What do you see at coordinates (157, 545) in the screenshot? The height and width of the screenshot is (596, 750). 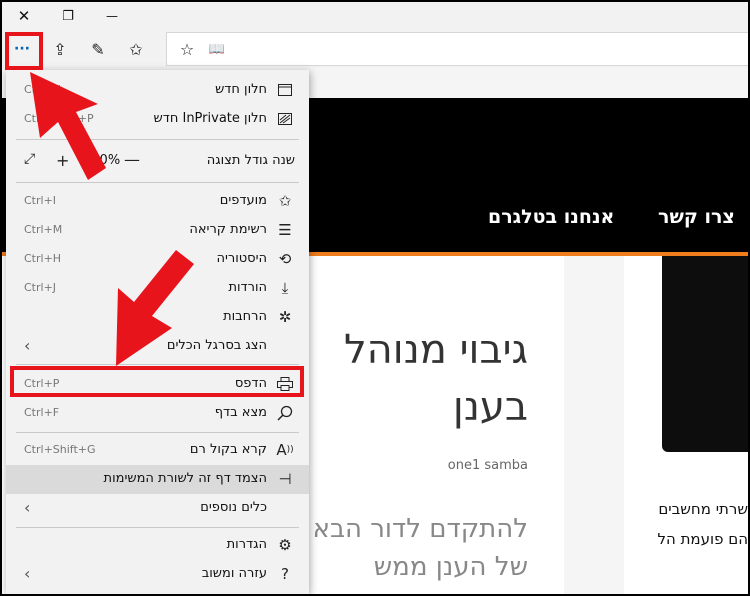 I see `menu-item-settings: הגדרות ⚙` at bounding box center [157, 545].